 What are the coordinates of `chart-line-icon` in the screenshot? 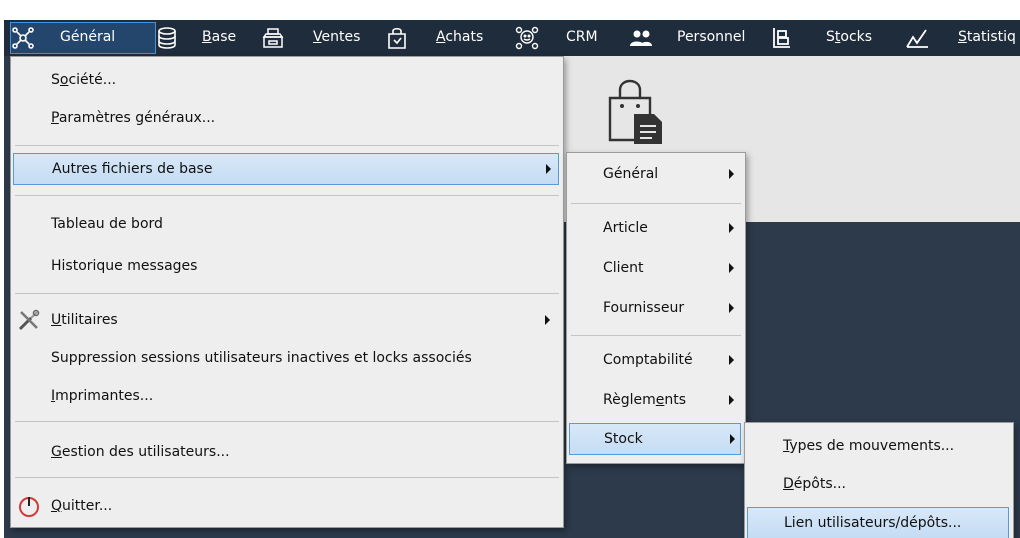 It's located at (917, 38).